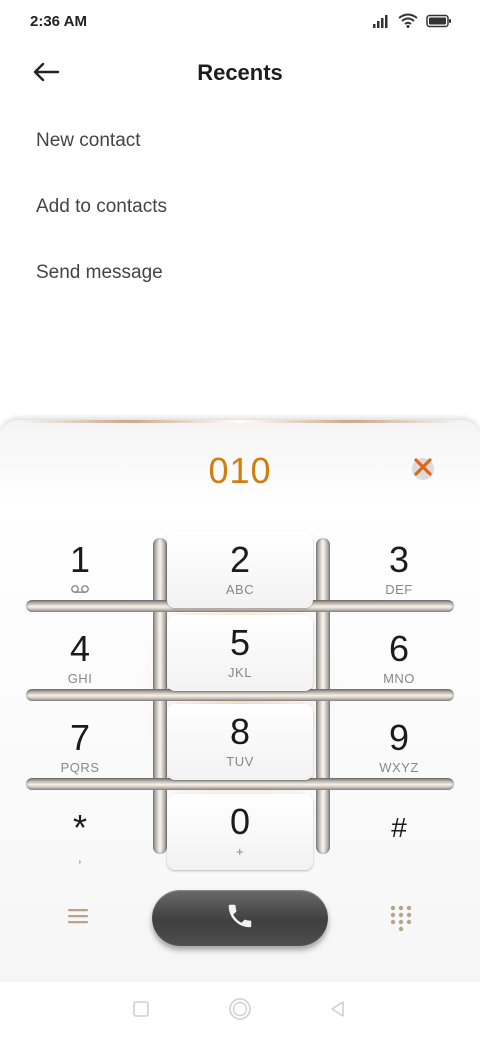 This screenshot has height=1040, width=480. Describe the element at coordinates (80, 737) in the screenshot. I see `key-digit: 7` at that location.